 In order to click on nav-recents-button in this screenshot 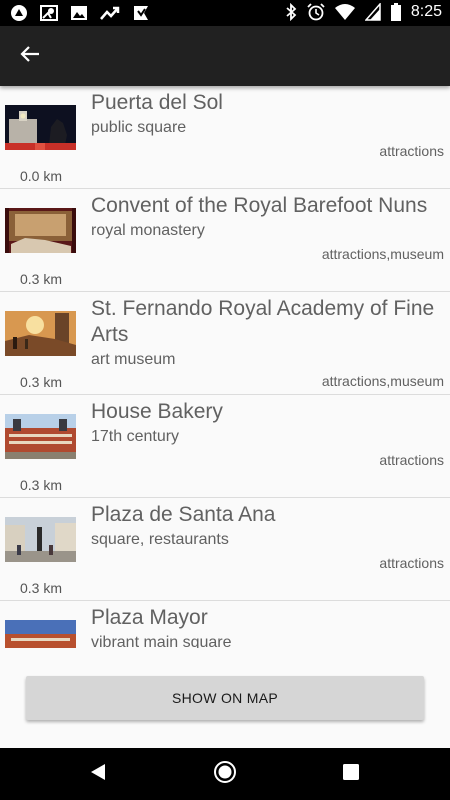, I will do `click(351, 774)`.